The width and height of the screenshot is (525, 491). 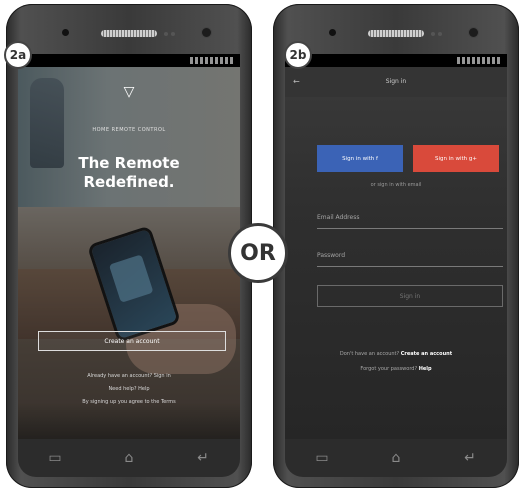 I want to click on headline: The Remote Redefined., so click(x=129, y=173).